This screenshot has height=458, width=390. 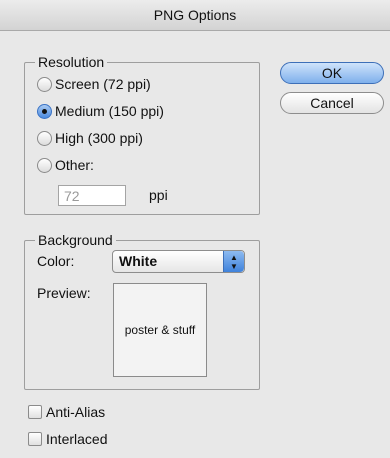 I want to click on select-arrows-icon: ▲ ▼, so click(x=233, y=261).